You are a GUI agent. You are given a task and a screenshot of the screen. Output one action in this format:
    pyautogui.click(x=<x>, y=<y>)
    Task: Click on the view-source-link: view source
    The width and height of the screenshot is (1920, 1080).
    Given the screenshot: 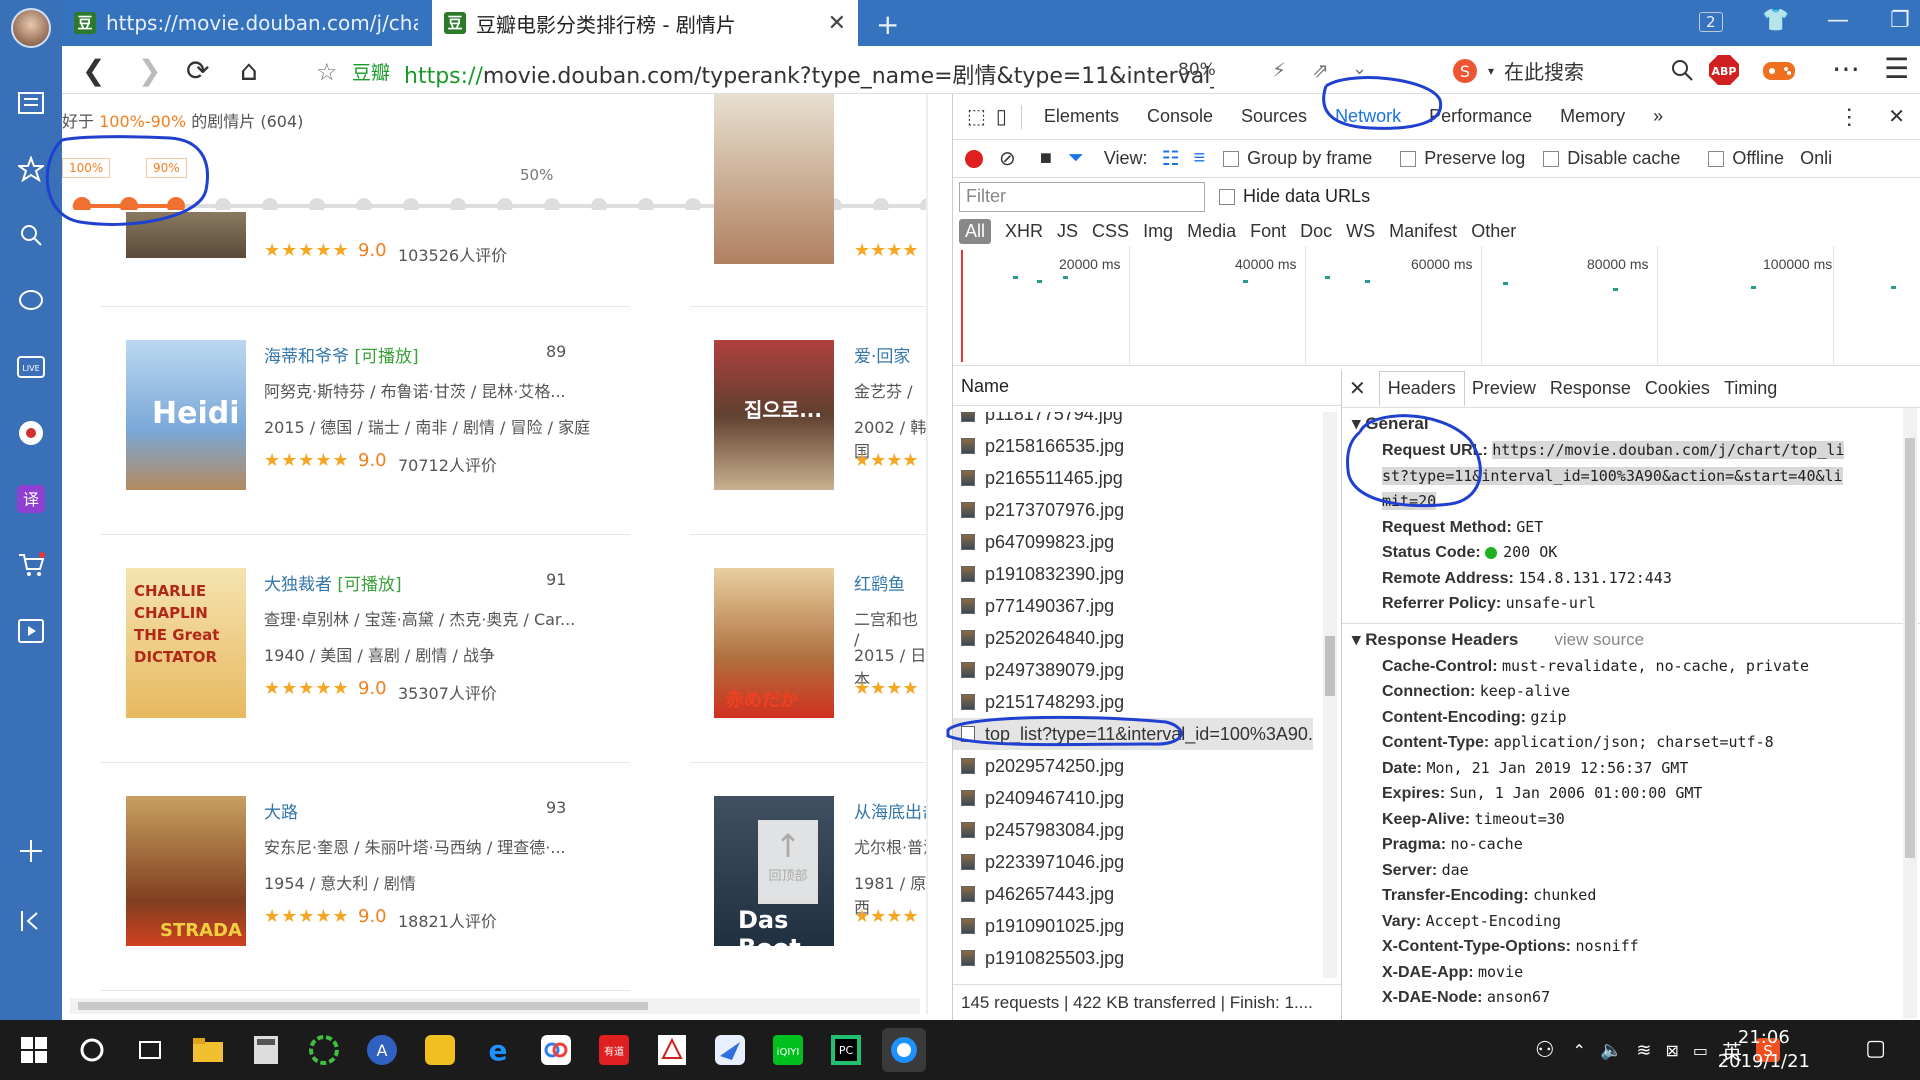 What is the action you would take?
    pyautogui.click(x=1599, y=639)
    